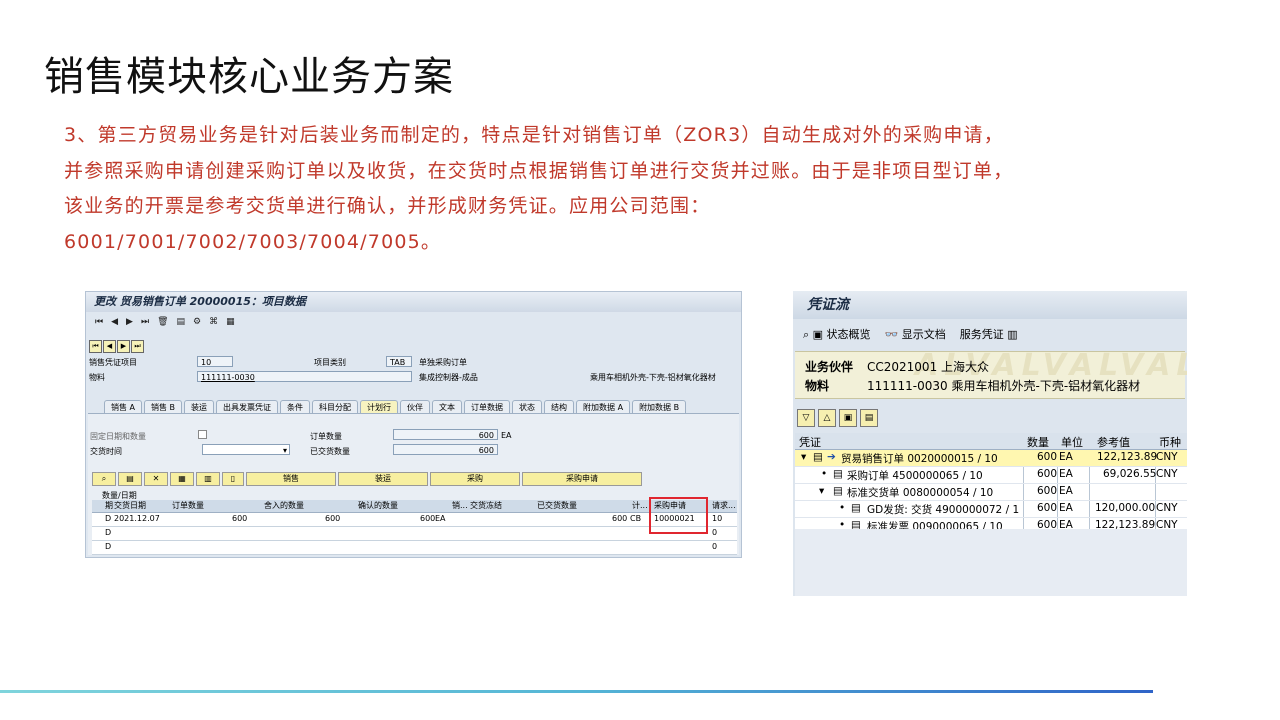  What do you see at coordinates (413, 322) in the screenshot?
I see `sap-toolbar: ⏮ ◀ ▶ ⏭ 🗑 ▤ ⚙ ⌘ ▦` at bounding box center [413, 322].